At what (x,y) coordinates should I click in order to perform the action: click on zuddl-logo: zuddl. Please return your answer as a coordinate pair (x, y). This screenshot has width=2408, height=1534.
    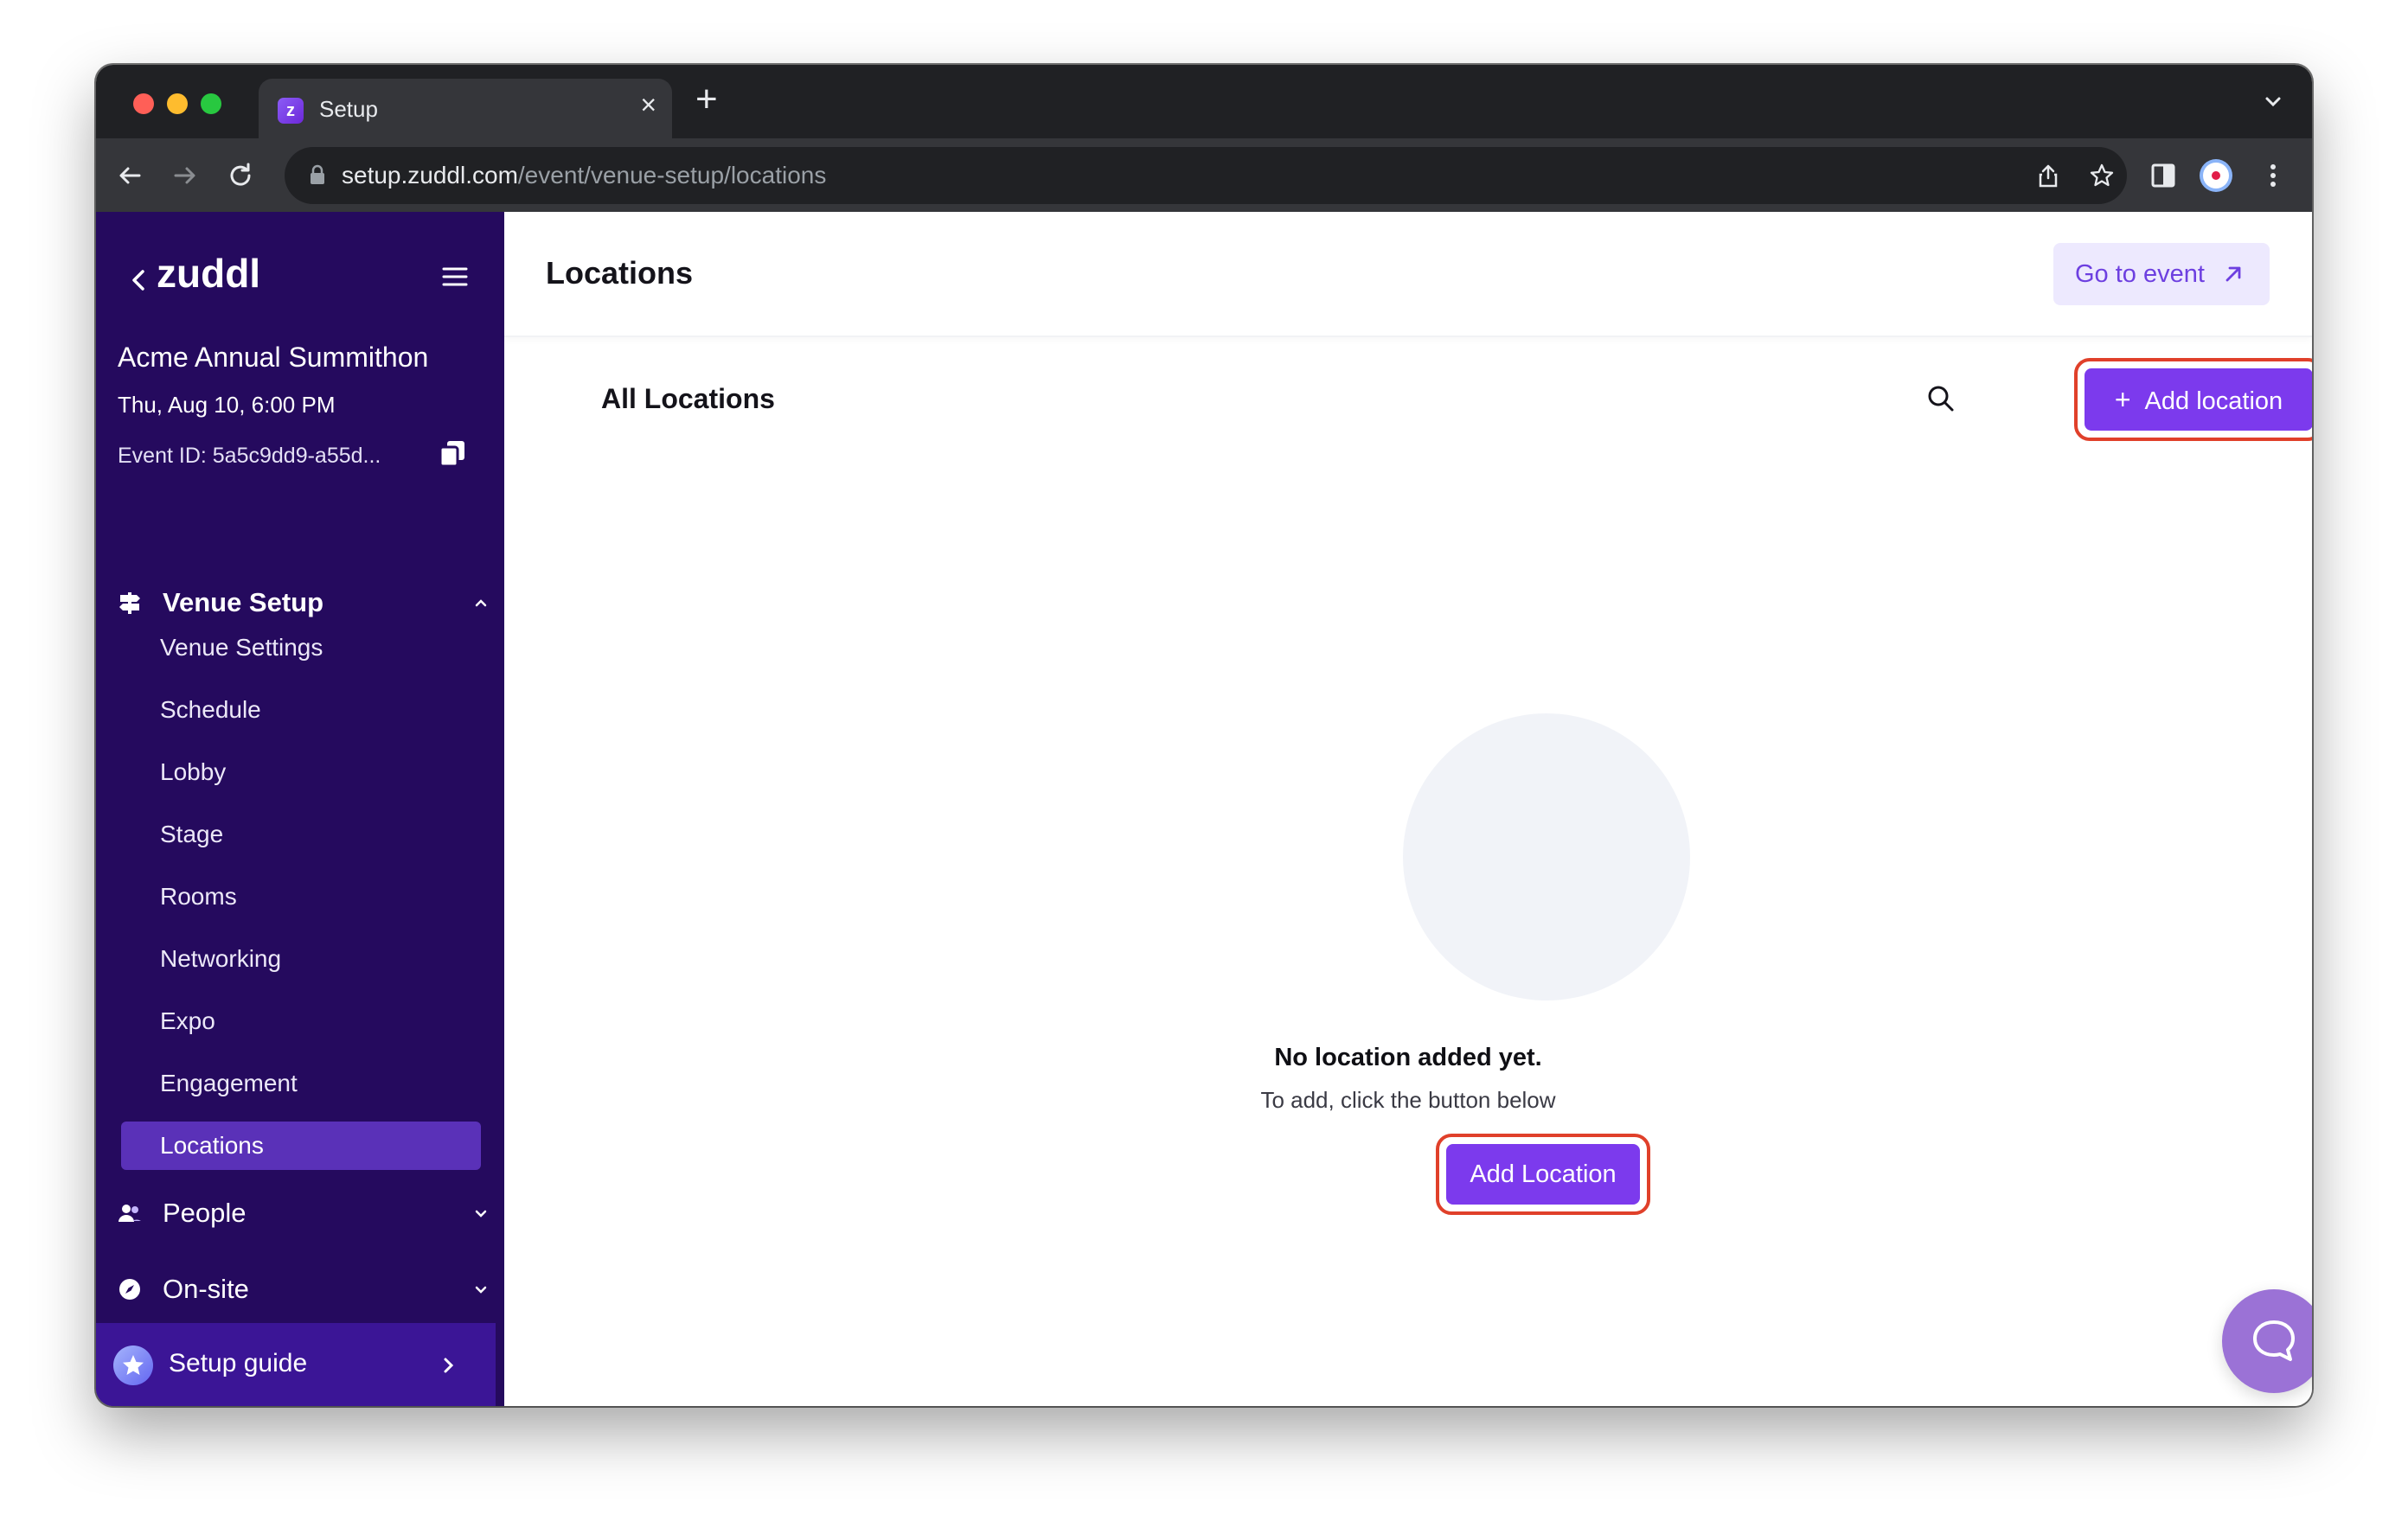
    Looking at the image, I should click on (208, 274).